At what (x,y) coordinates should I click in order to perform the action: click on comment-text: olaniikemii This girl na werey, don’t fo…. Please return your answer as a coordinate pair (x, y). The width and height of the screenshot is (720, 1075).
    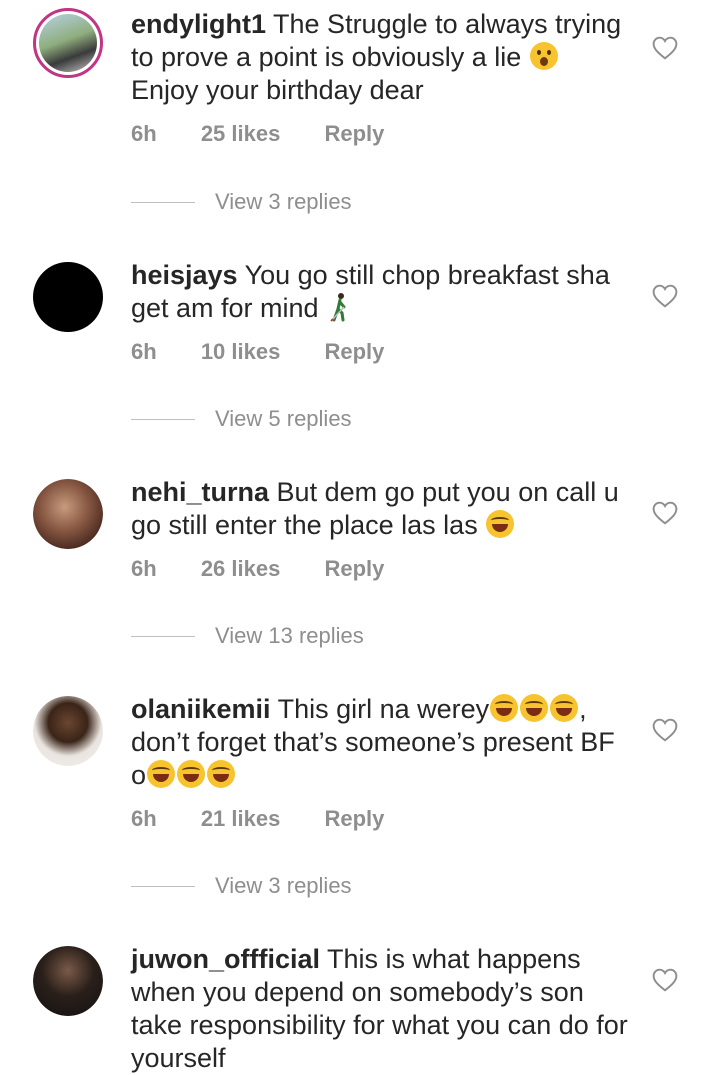
    Looking at the image, I should click on (381, 742).